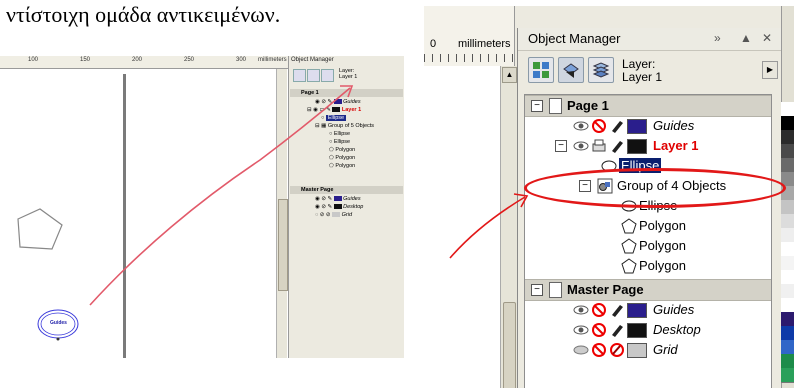 This screenshot has width=794, height=388. I want to click on highlight-oval, so click(655, 188).